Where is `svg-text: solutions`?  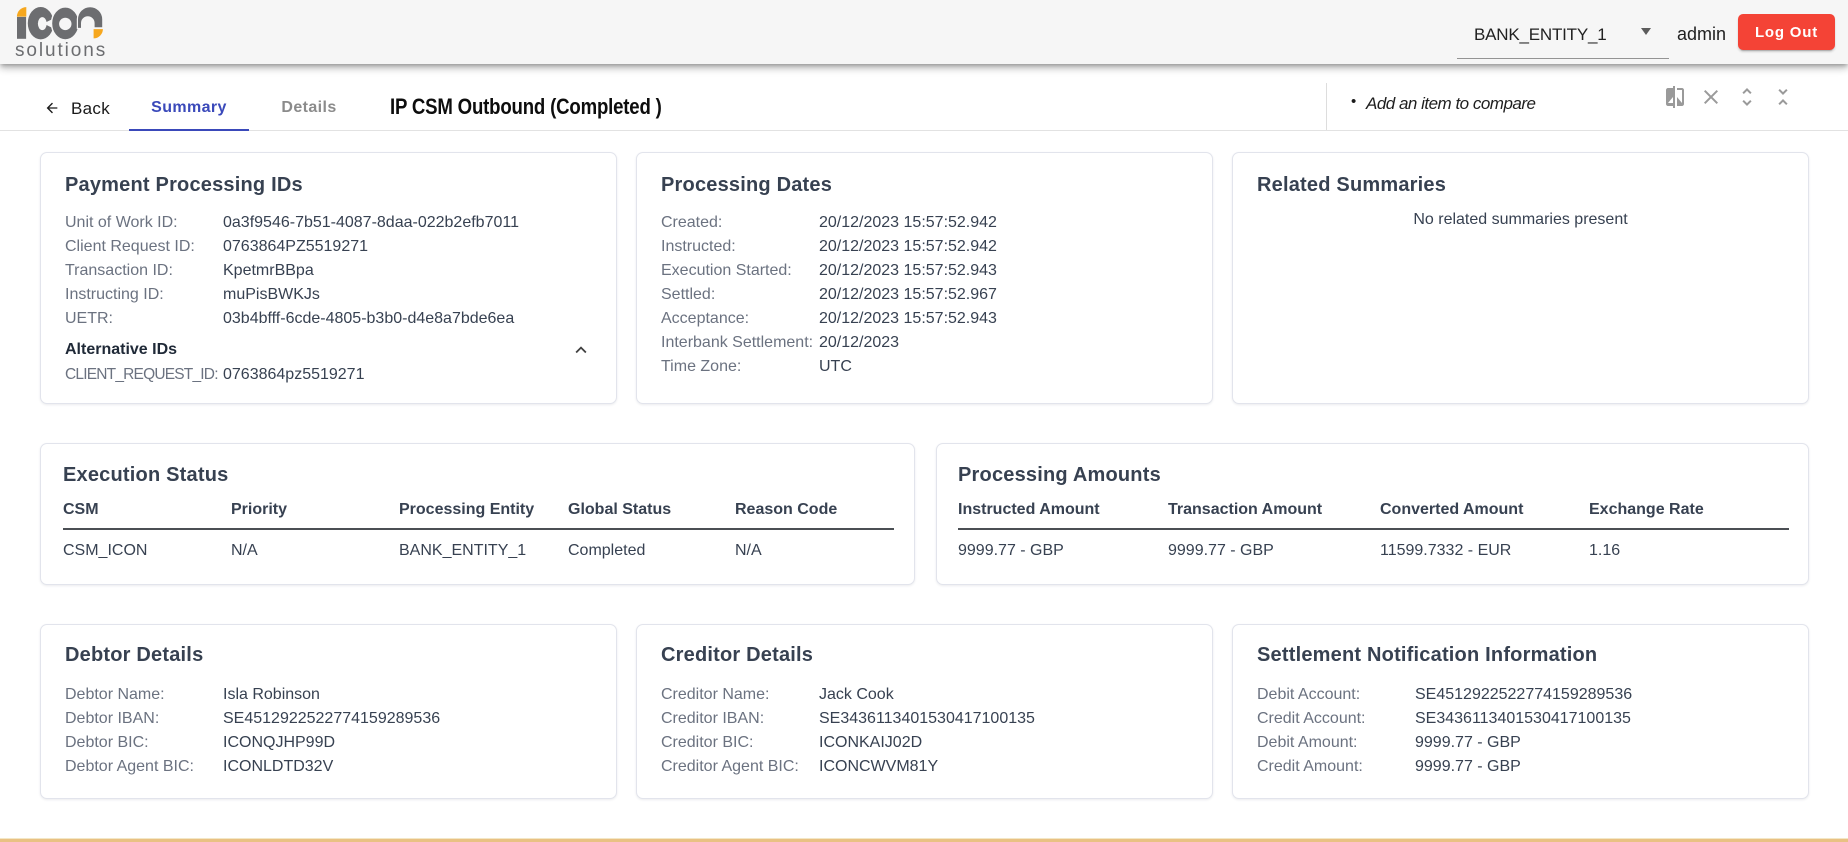 svg-text: solutions is located at coordinates (61, 50).